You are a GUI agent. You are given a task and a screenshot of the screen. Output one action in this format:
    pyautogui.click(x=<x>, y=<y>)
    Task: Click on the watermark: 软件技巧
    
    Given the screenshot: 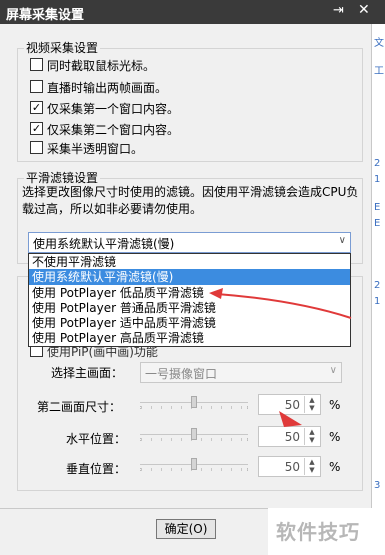 What is the action you would take?
    pyautogui.click(x=326, y=531)
    